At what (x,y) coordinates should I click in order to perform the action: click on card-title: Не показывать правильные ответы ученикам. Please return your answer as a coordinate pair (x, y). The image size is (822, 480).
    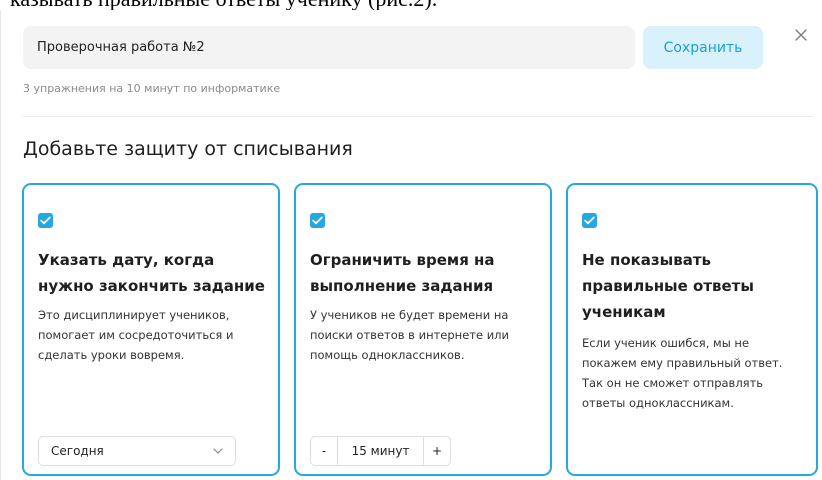
    Looking at the image, I should click on (668, 286).